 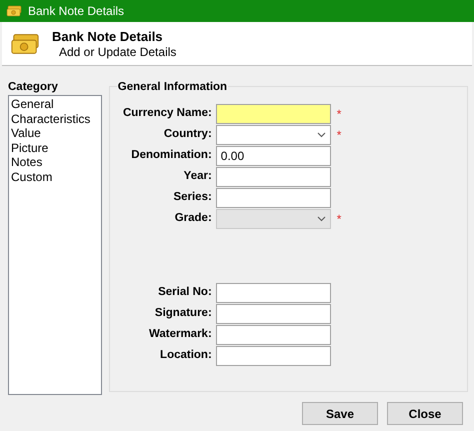 What do you see at coordinates (185, 292) in the screenshot?
I see `field-label: Serial No:` at bounding box center [185, 292].